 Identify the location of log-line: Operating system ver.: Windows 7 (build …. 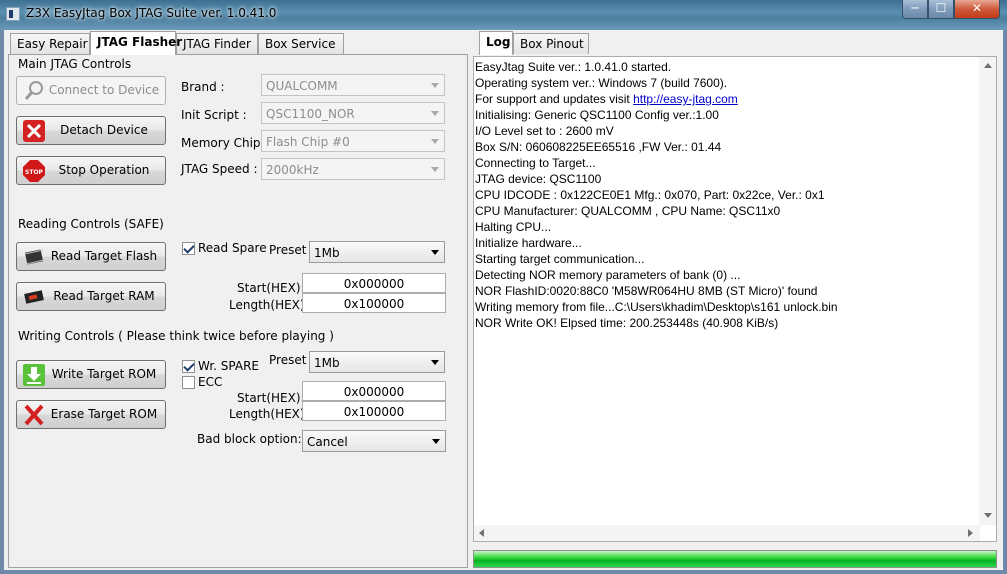
(601, 83).